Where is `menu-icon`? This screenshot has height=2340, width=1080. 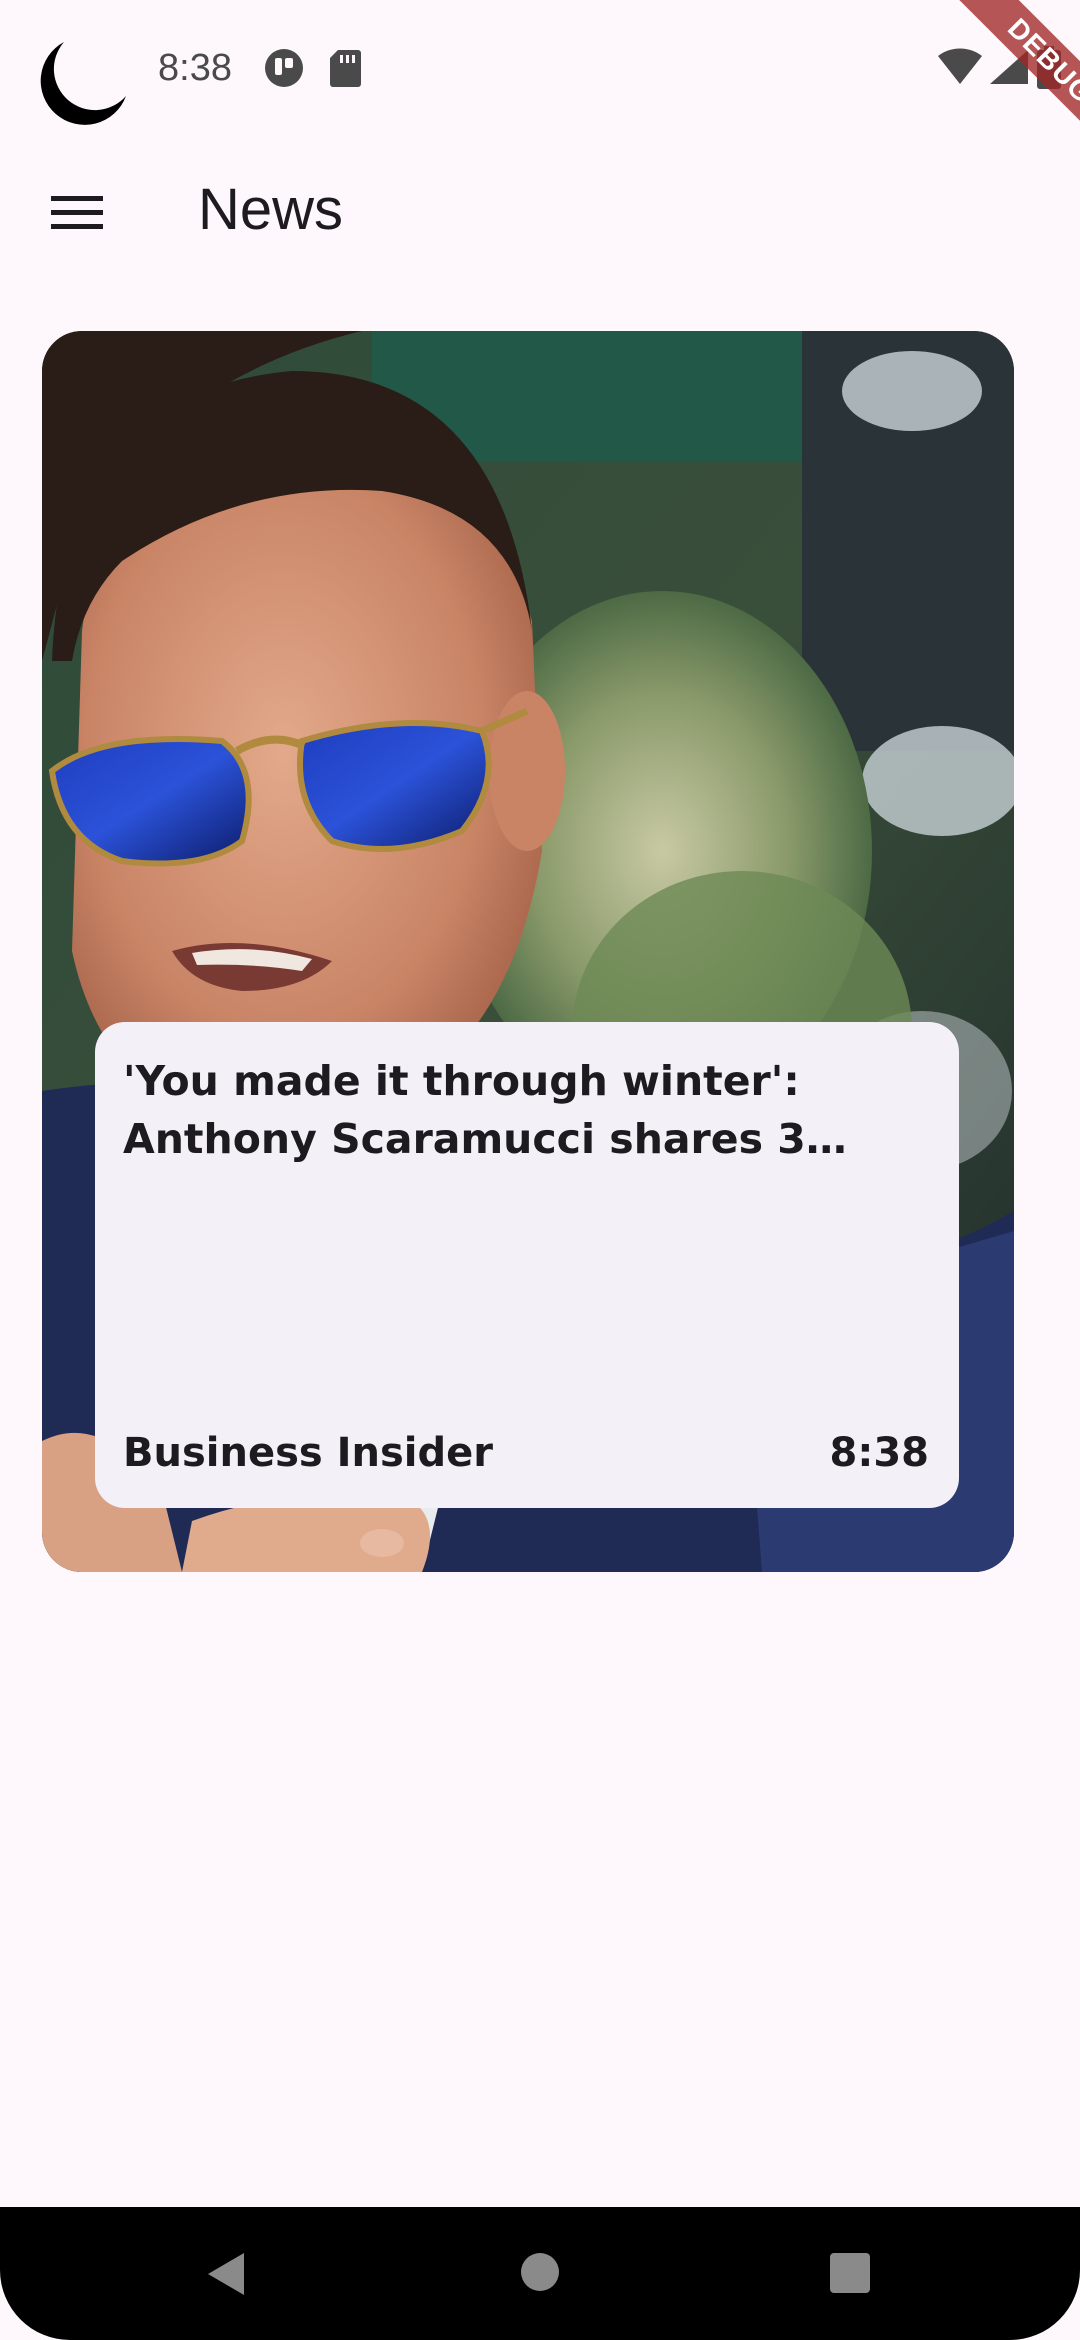
menu-icon is located at coordinates (77, 212).